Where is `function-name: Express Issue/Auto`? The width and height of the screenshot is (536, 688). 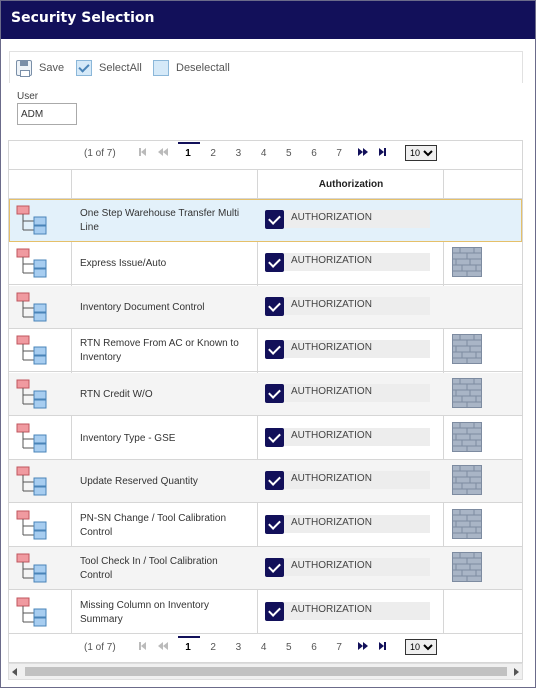
function-name: Express Issue/Auto is located at coordinates (123, 263).